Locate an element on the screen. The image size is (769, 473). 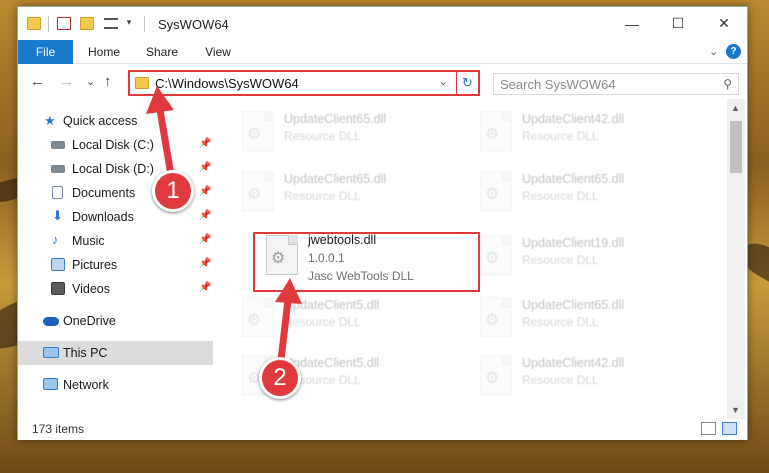
step-badge-1: 1 is located at coordinates (173, 191).